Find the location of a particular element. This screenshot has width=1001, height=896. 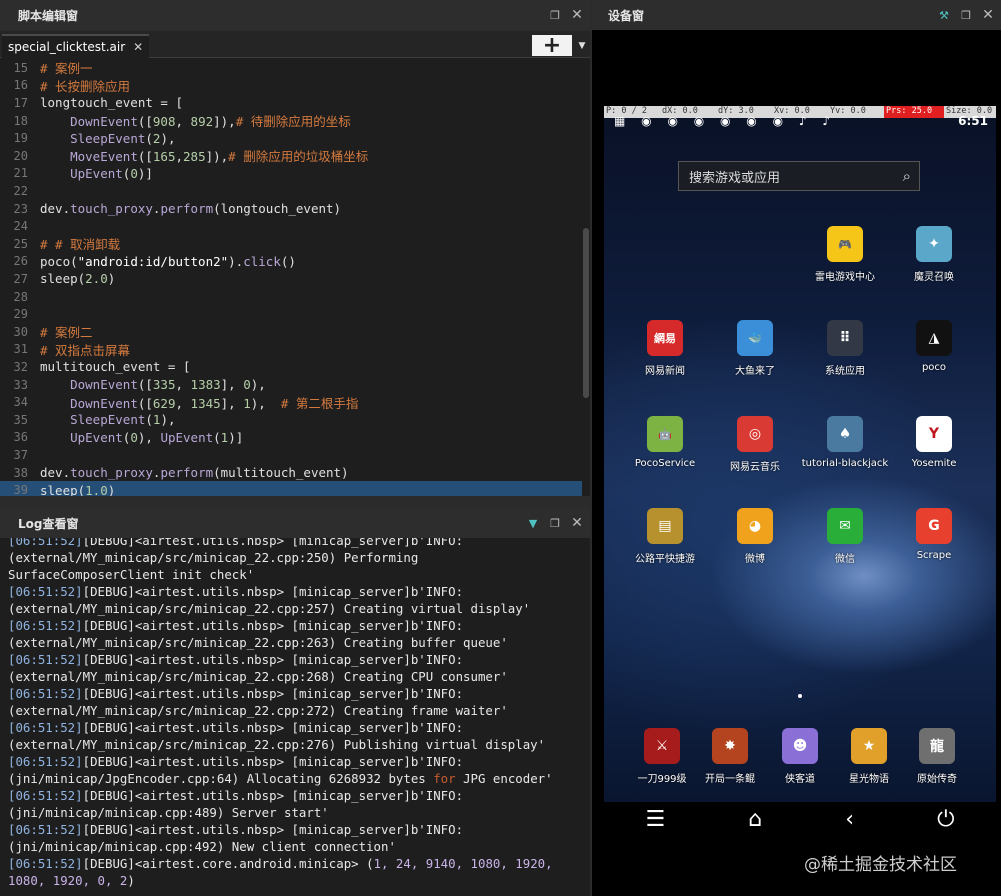

code-line: 31 # 双指点击屏幕 is located at coordinates (291, 350).